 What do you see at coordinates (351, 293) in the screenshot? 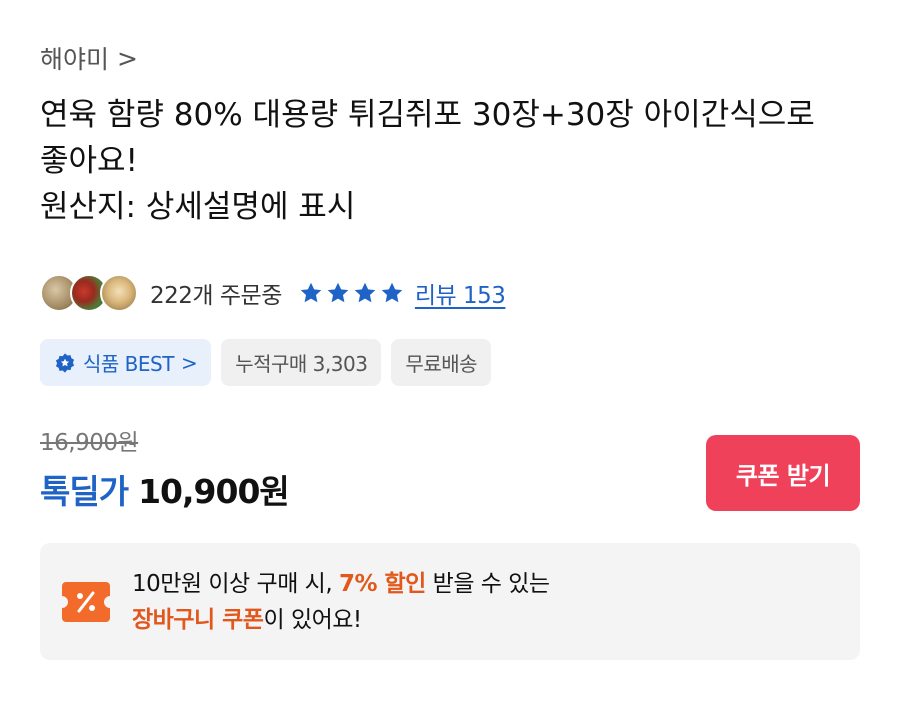
I see `rating-stars` at bounding box center [351, 293].